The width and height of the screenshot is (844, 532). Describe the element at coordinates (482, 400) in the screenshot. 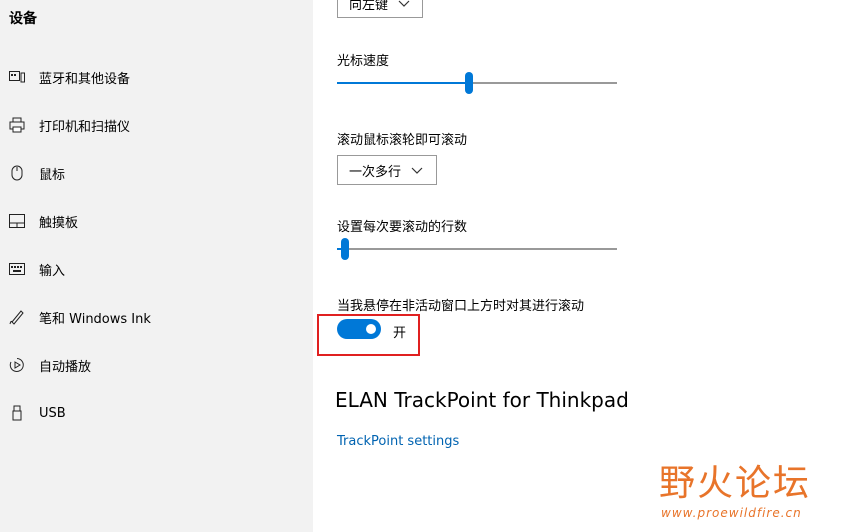

I see `trackpoint-section-heading: ELAN TrackPoint for Thinkpad` at that location.